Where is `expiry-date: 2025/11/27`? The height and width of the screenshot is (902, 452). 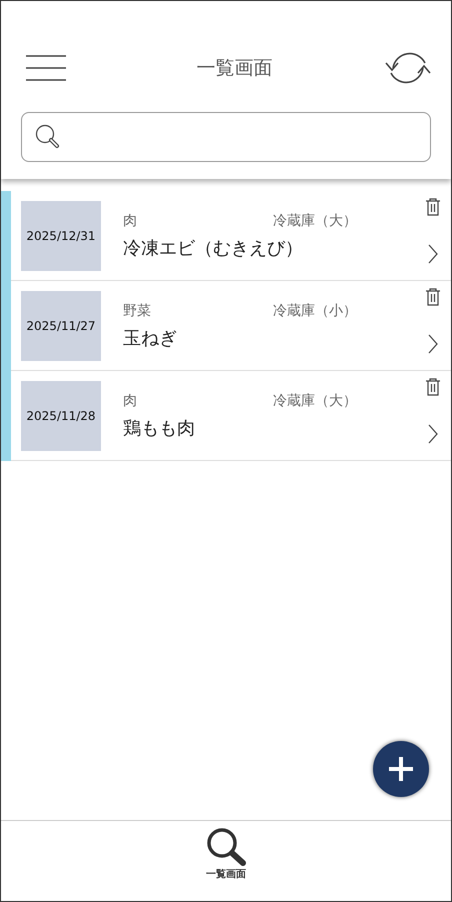
expiry-date: 2025/11/27 is located at coordinates (61, 325).